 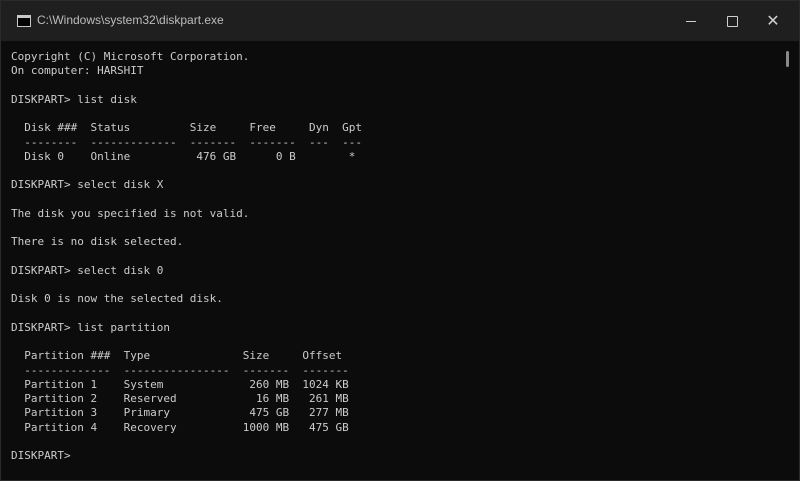 What do you see at coordinates (97, 242) in the screenshot?
I see `output-line: There is no disk selected.` at bounding box center [97, 242].